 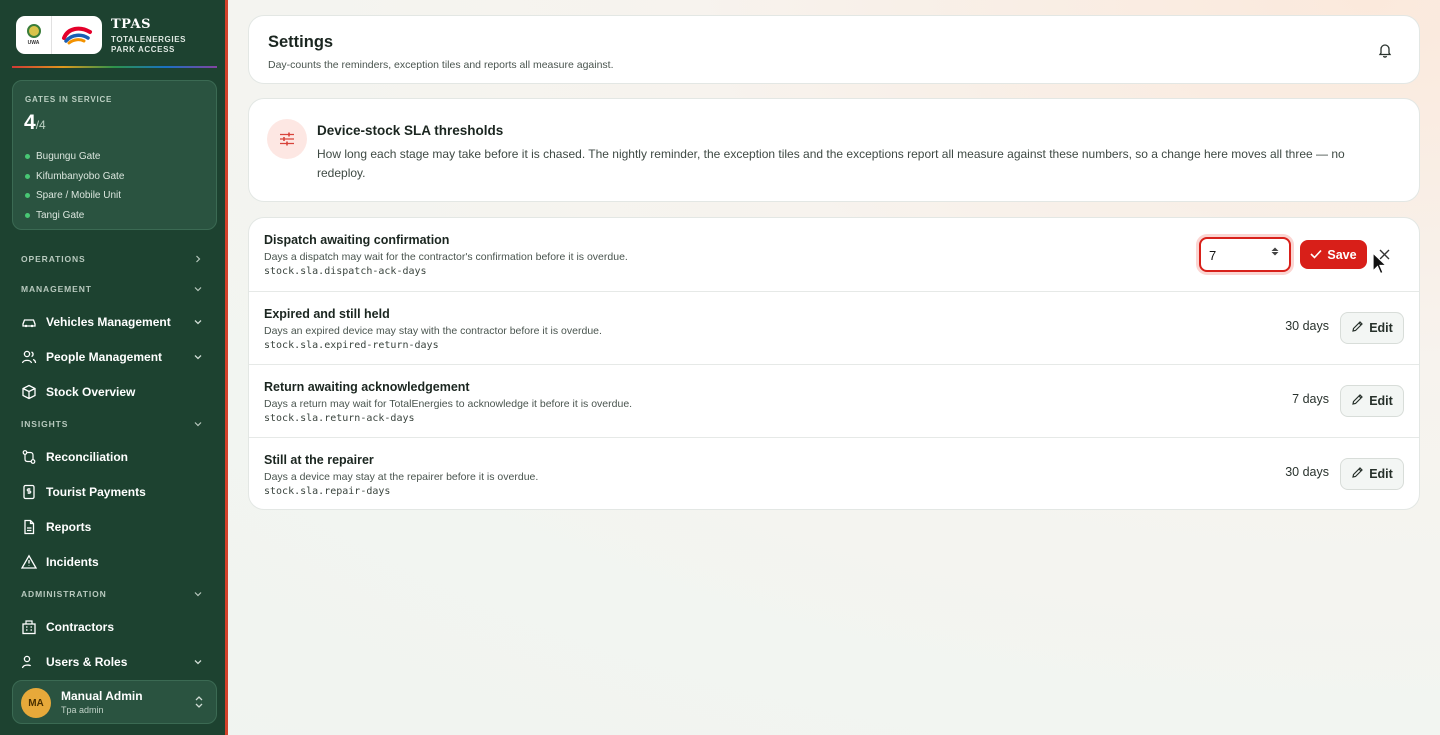 I want to click on sla-name: Still at the repairer, so click(x=319, y=460).